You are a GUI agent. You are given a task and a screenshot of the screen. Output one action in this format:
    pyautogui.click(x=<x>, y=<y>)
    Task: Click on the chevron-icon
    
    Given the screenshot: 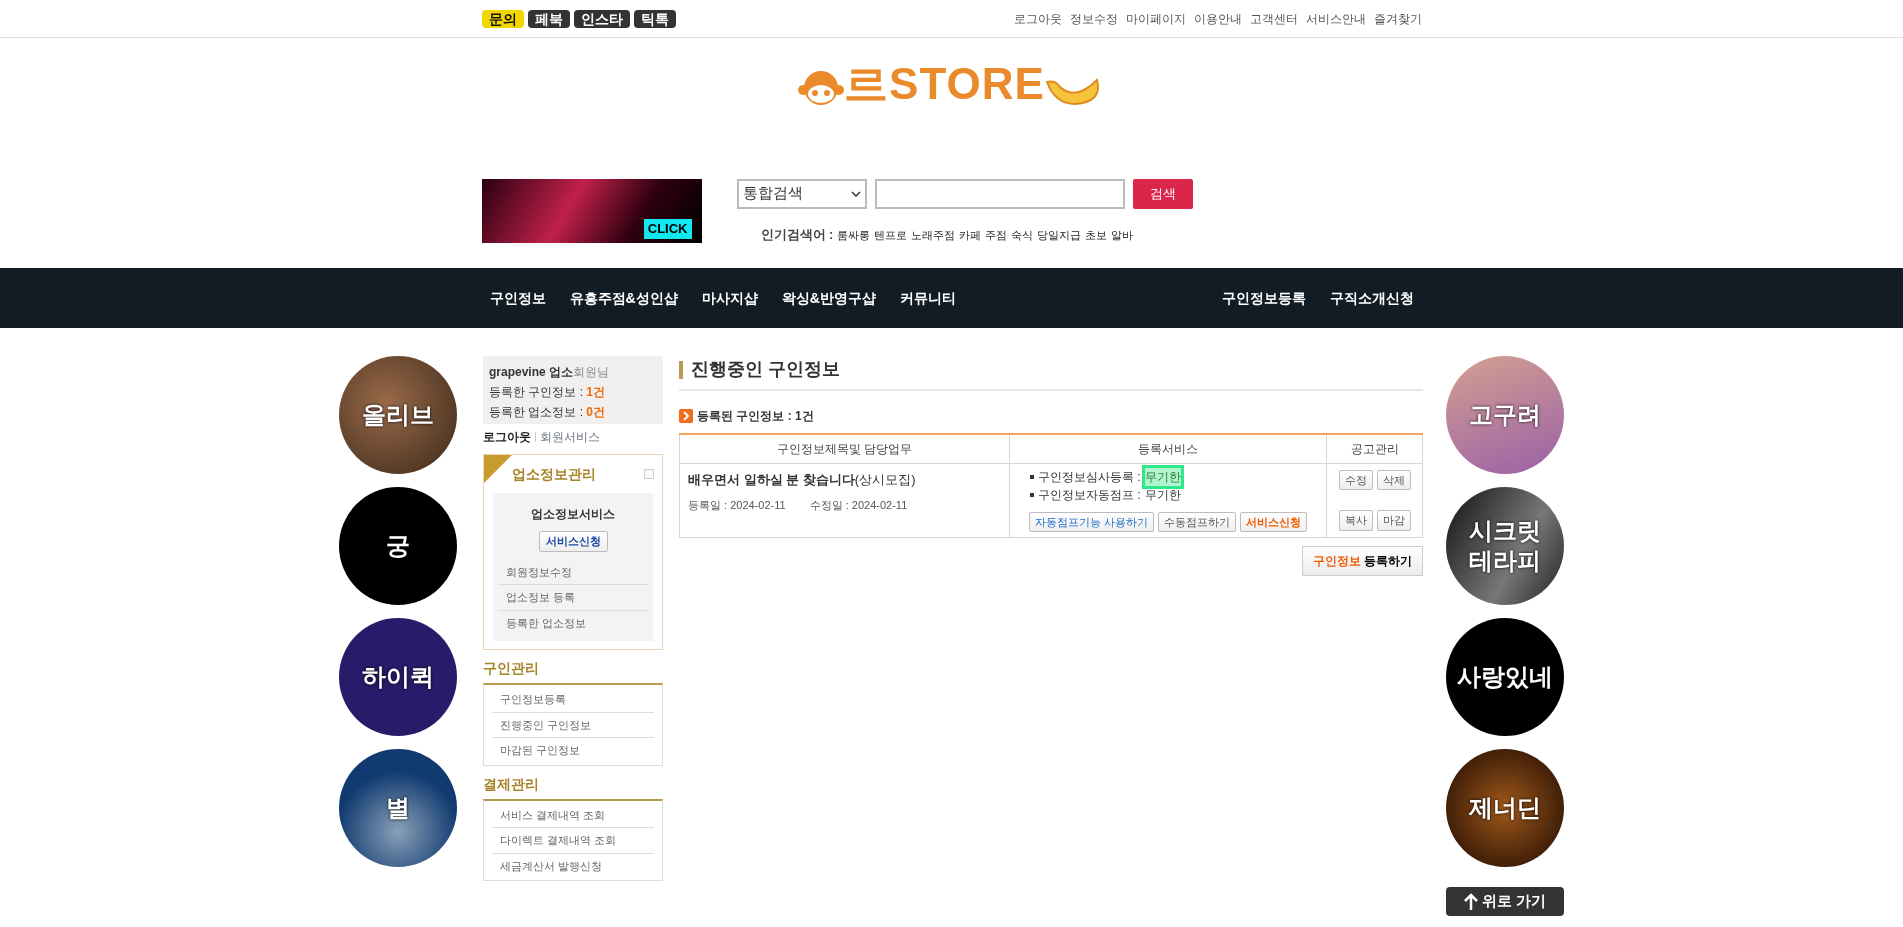 What is the action you would take?
    pyautogui.click(x=855, y=193)
    